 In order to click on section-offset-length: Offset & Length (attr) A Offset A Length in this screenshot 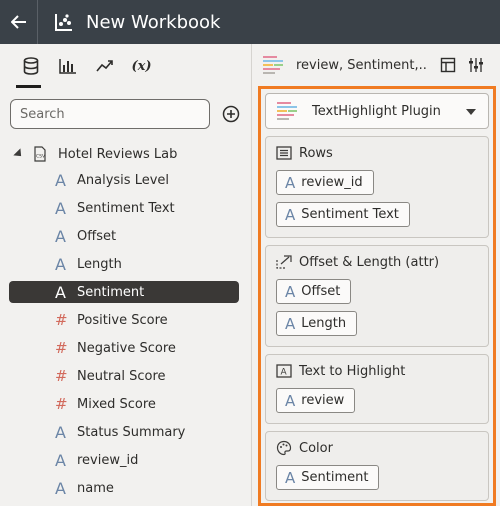, I will do `click(377, 296)`.